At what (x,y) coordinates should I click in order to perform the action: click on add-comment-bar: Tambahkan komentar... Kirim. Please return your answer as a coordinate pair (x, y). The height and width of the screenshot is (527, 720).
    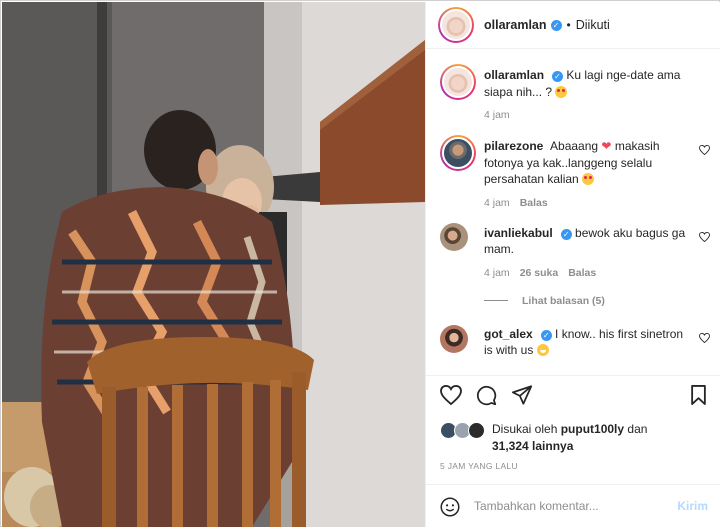
    Looking at the image, I should click on (573, 505).